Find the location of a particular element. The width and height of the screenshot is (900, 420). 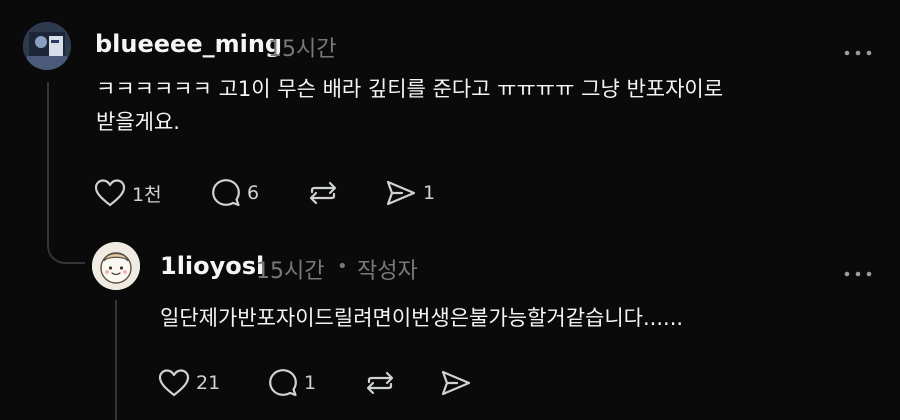

share-count: 1 is located at coordinates (429, 193).